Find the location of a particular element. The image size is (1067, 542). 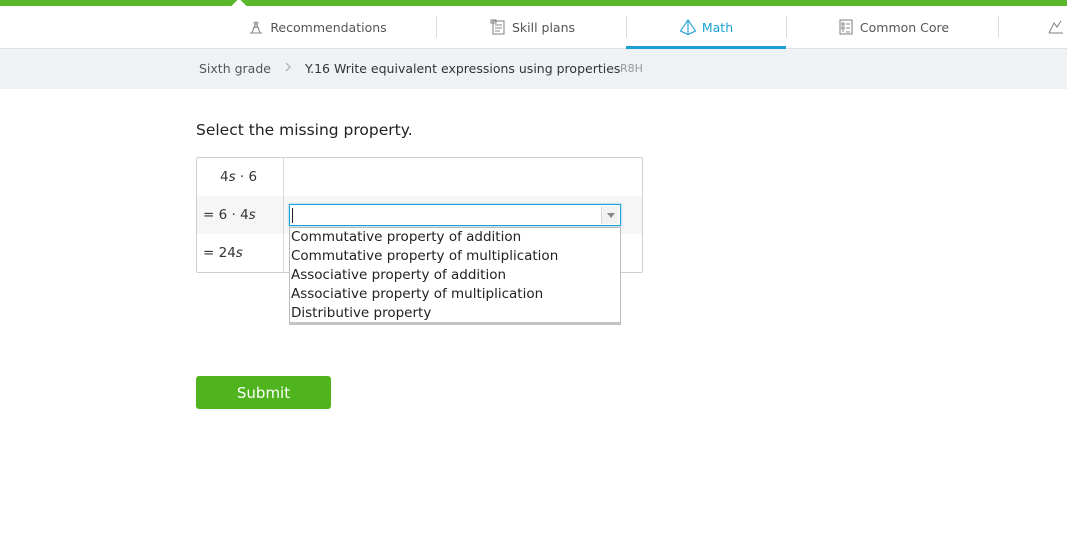

dropdown-option: Associative property of addition is located at coordinates (455, 275).